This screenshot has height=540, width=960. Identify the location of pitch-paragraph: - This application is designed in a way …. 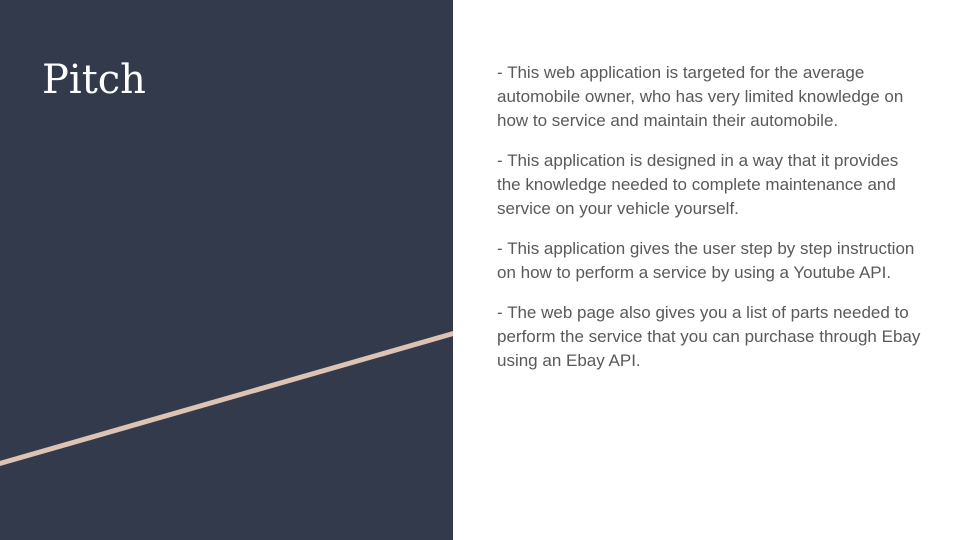
(698, 184).